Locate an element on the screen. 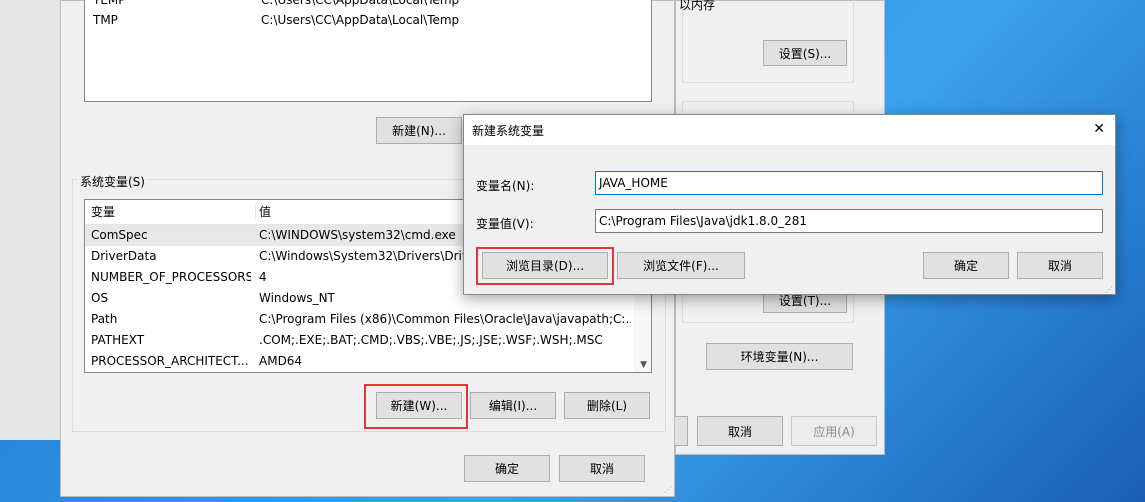 The image size is (1145, 502). highlight-new-button is located at coordinates (416, 406).